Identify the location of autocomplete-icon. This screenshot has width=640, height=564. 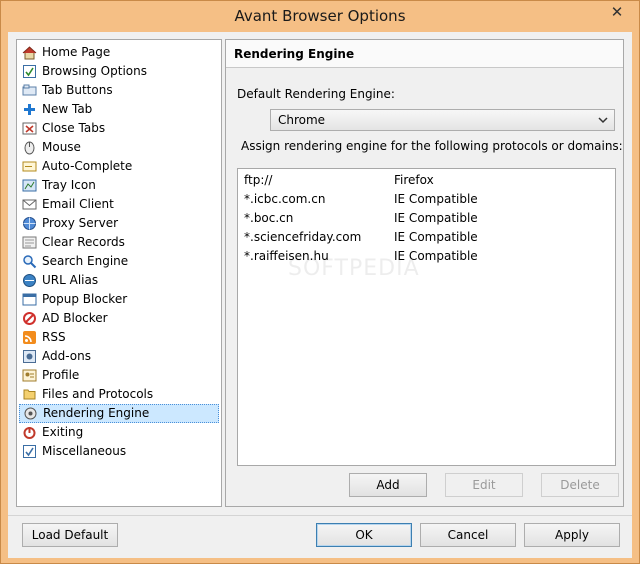
(29, 166).